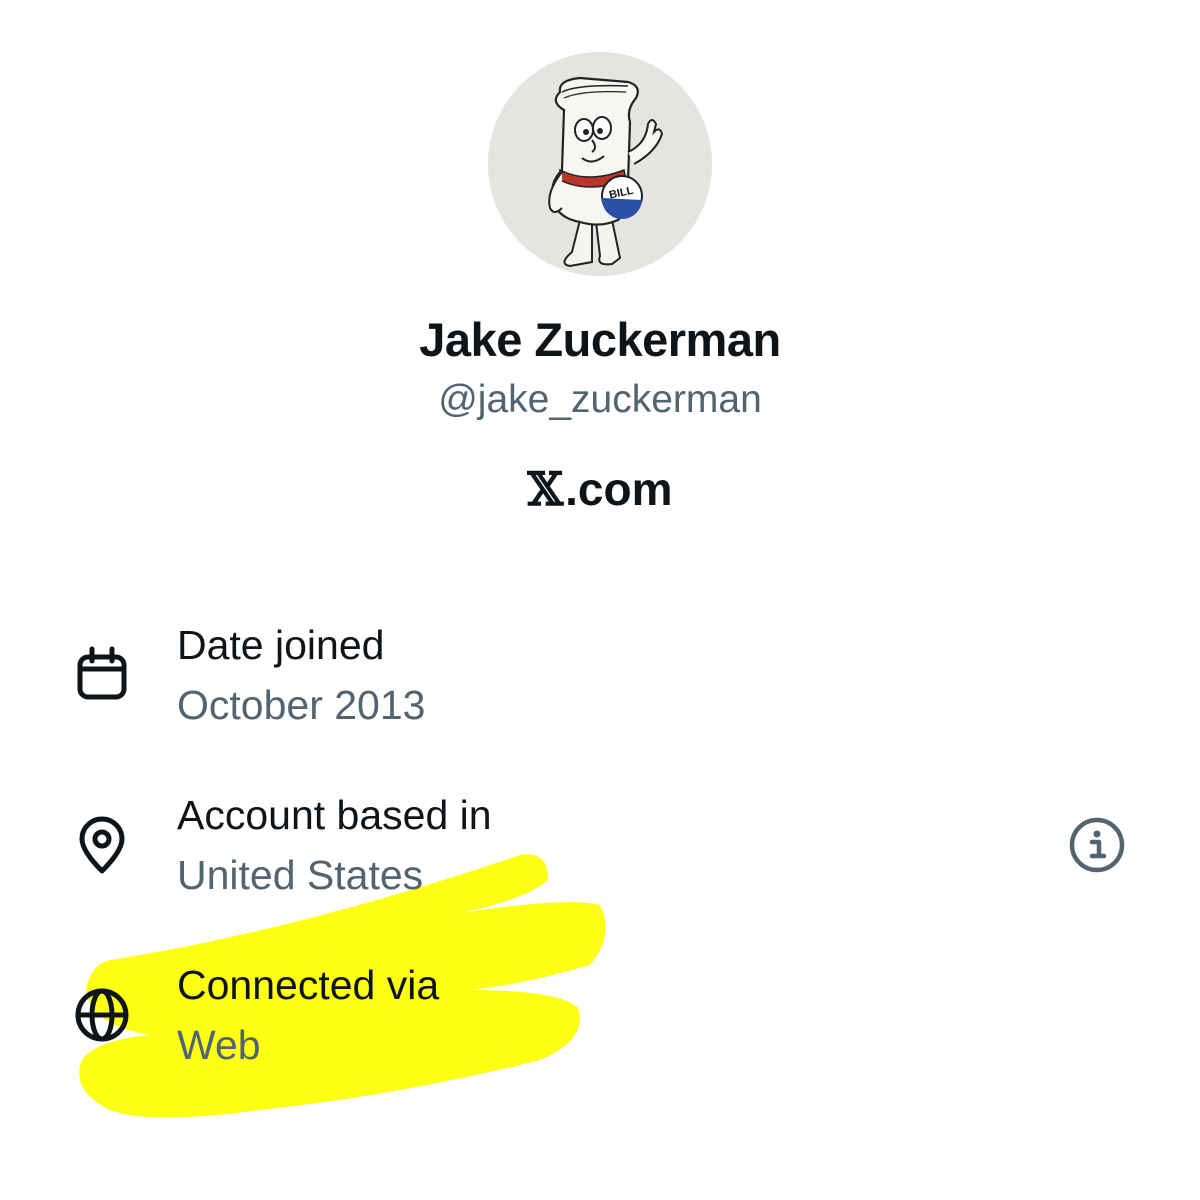 The image size is (1200, 1200). What do you see at coordinates (102, 1015) in the screenshot?
I see `globe-icon` at bounding box center [102, 1015].